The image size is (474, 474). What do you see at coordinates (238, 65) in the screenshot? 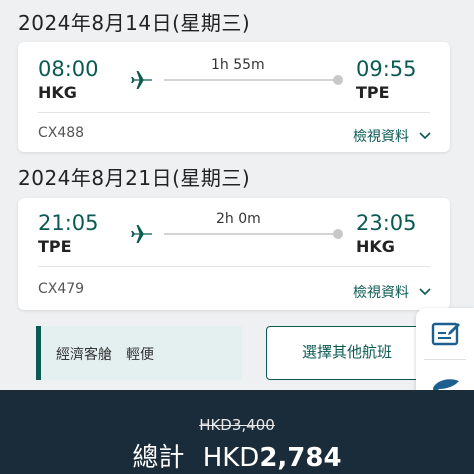
I see `flight-duration: 1h 55m` at bounding box center [238, 65].